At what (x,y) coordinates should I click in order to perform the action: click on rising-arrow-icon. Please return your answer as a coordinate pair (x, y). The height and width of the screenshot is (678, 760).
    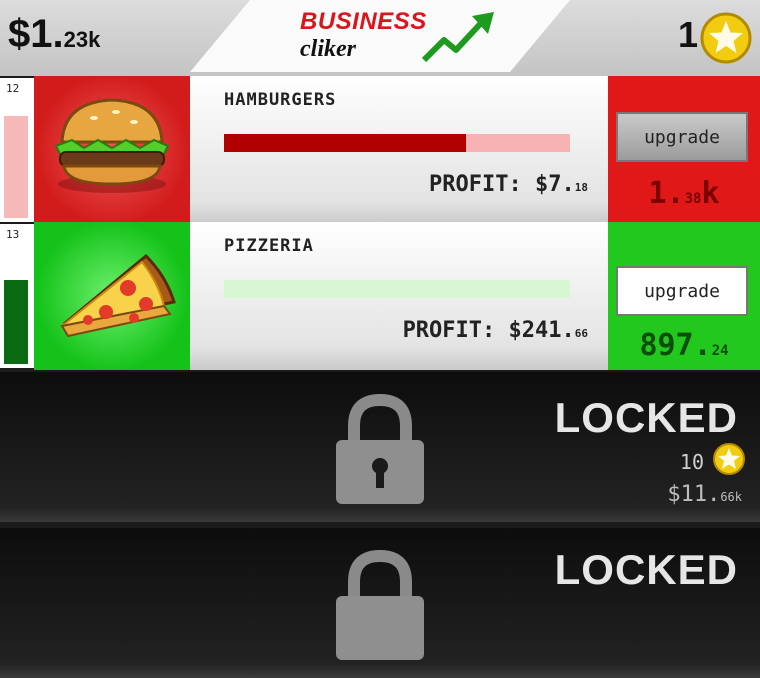
    Looking at the image, I should click on (457, 37).